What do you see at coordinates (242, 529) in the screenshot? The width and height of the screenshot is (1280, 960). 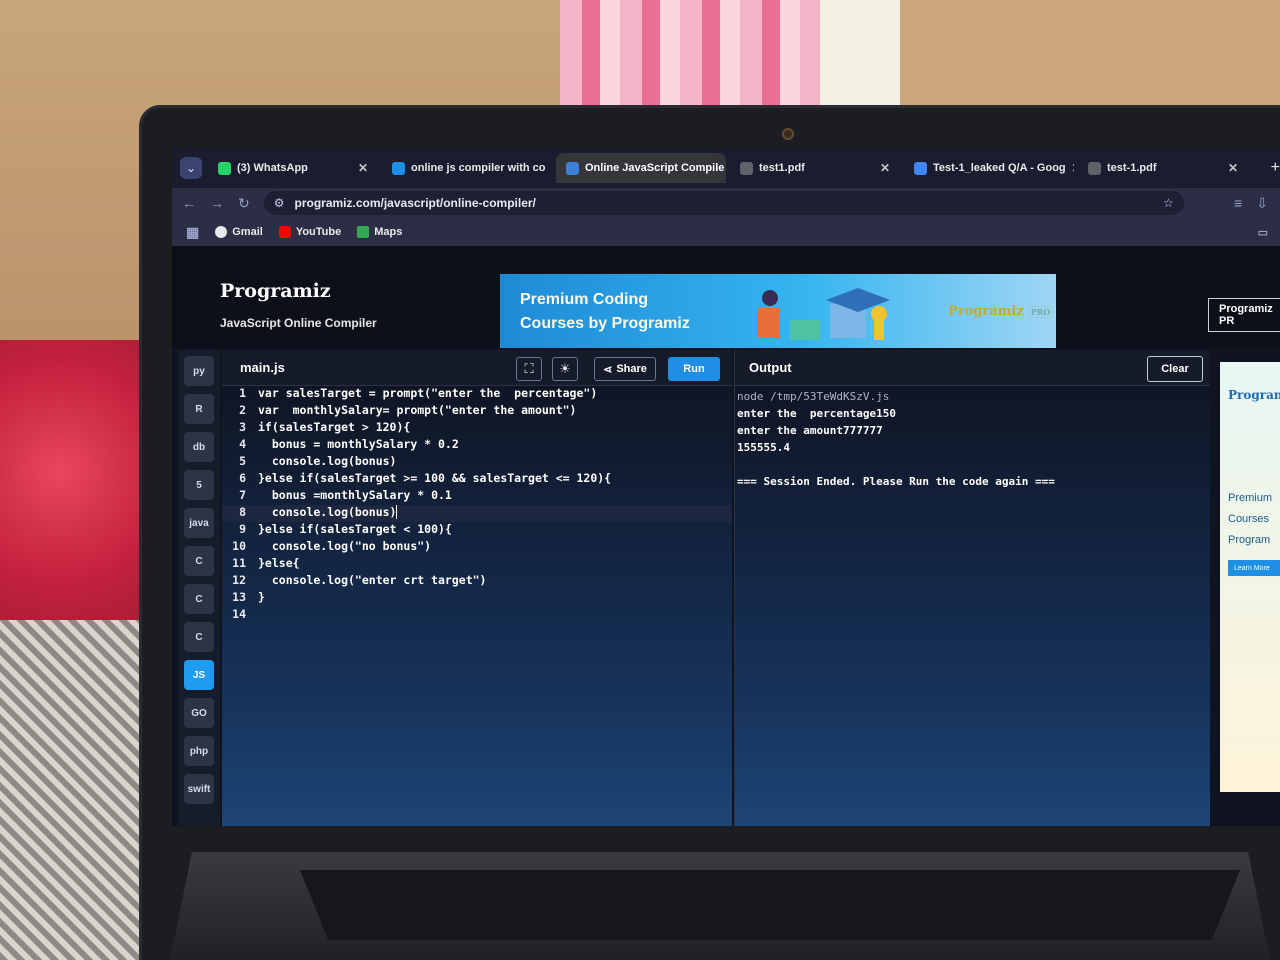 I see `line-number: 9` at bounding box center [242, 529].